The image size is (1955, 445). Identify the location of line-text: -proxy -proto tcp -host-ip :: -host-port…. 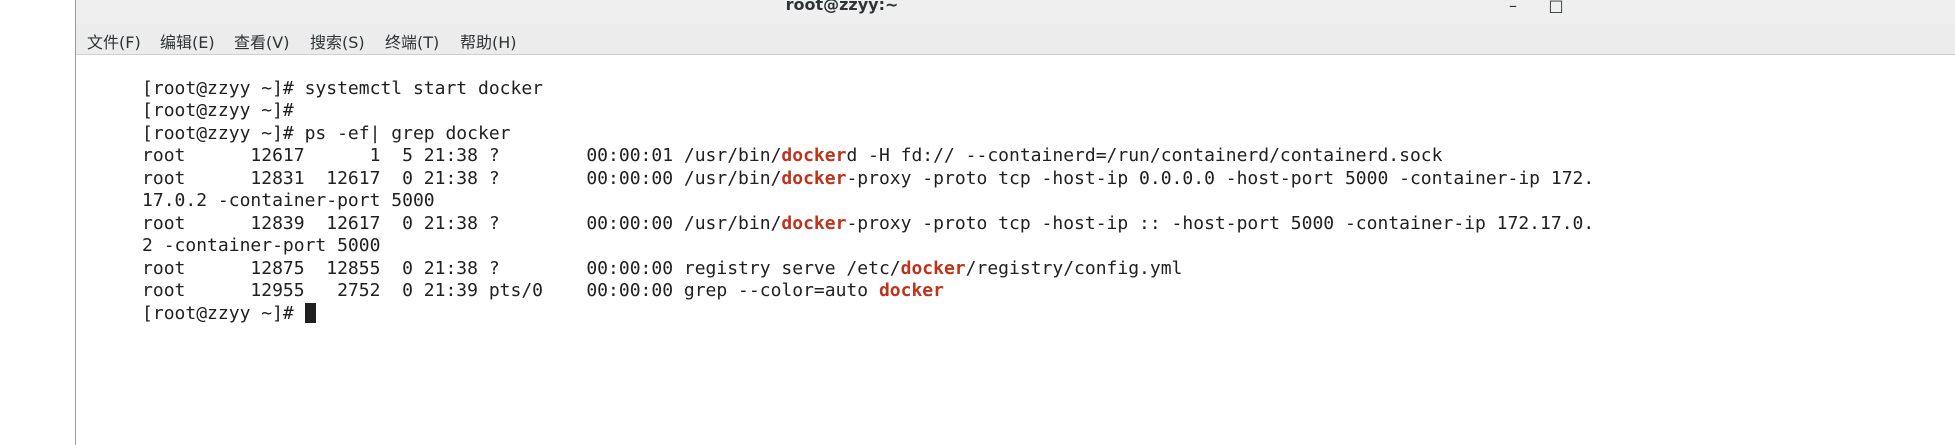
(1220, 223).